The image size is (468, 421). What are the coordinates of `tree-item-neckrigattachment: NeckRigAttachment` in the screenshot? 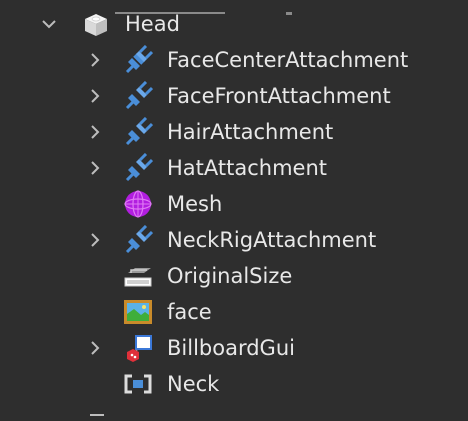 It's located at (234, 240).